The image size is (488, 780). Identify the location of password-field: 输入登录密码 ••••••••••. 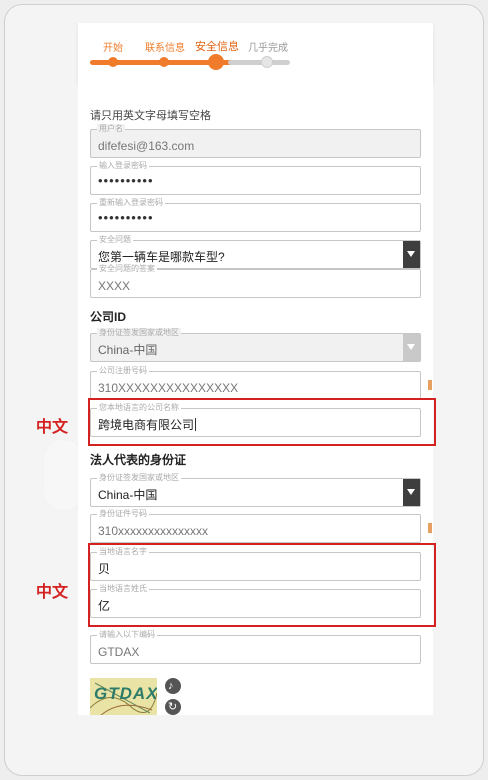
(255, 178).